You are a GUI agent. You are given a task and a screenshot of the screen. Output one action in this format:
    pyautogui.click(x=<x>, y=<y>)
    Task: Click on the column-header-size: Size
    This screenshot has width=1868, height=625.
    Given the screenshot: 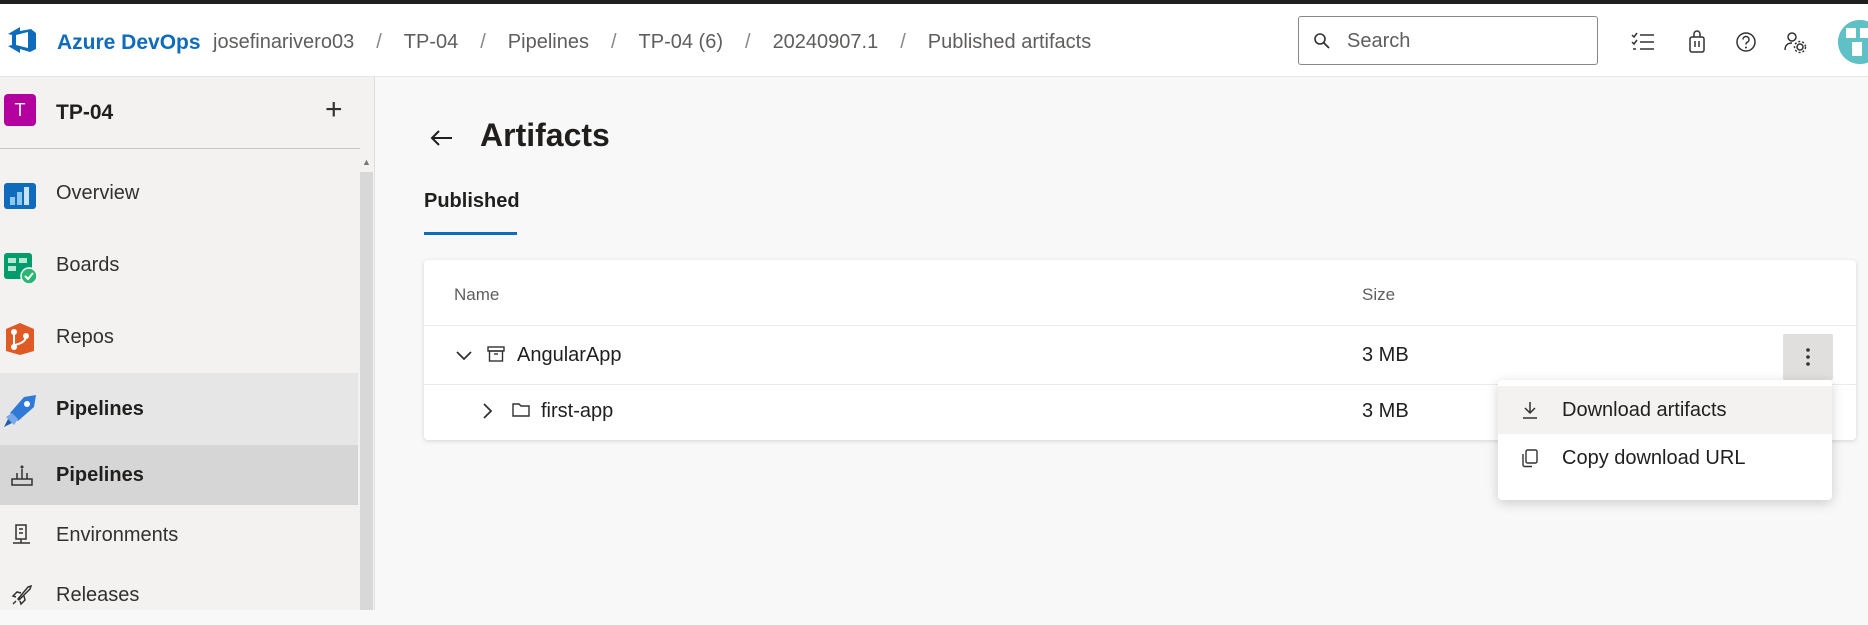 What is the action you would take?
    pyautogui.click(x=1378, y=295)
    